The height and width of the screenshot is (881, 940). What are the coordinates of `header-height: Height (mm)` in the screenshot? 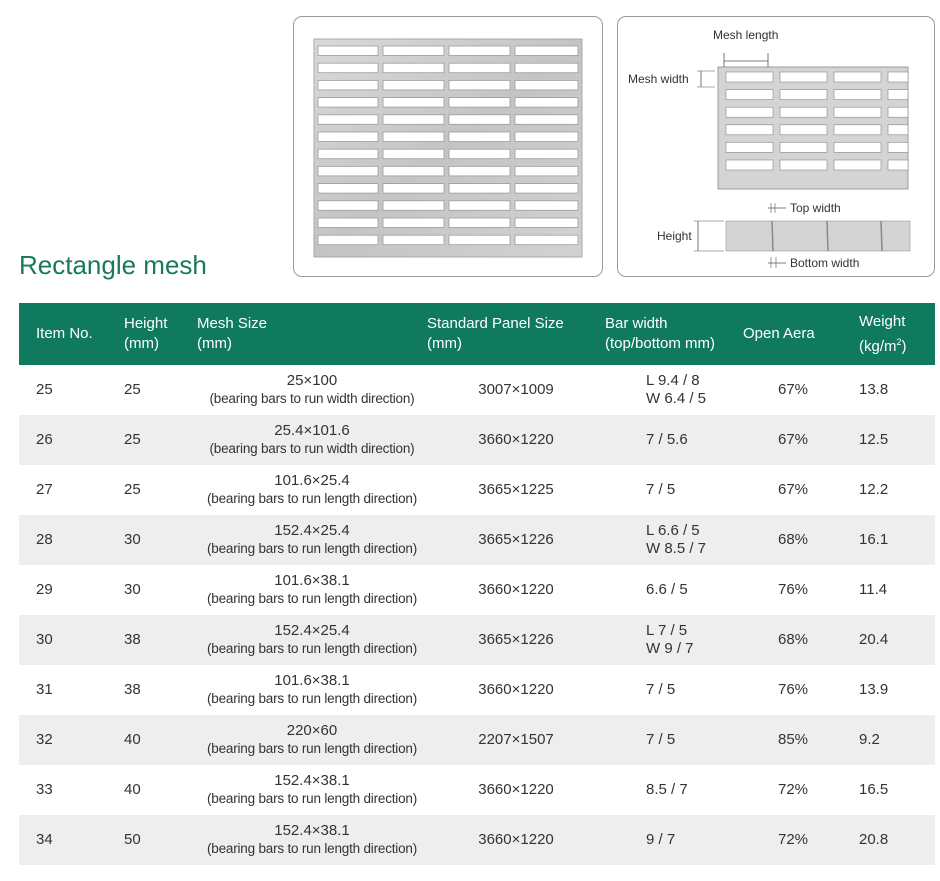 It's located at (151, 334).